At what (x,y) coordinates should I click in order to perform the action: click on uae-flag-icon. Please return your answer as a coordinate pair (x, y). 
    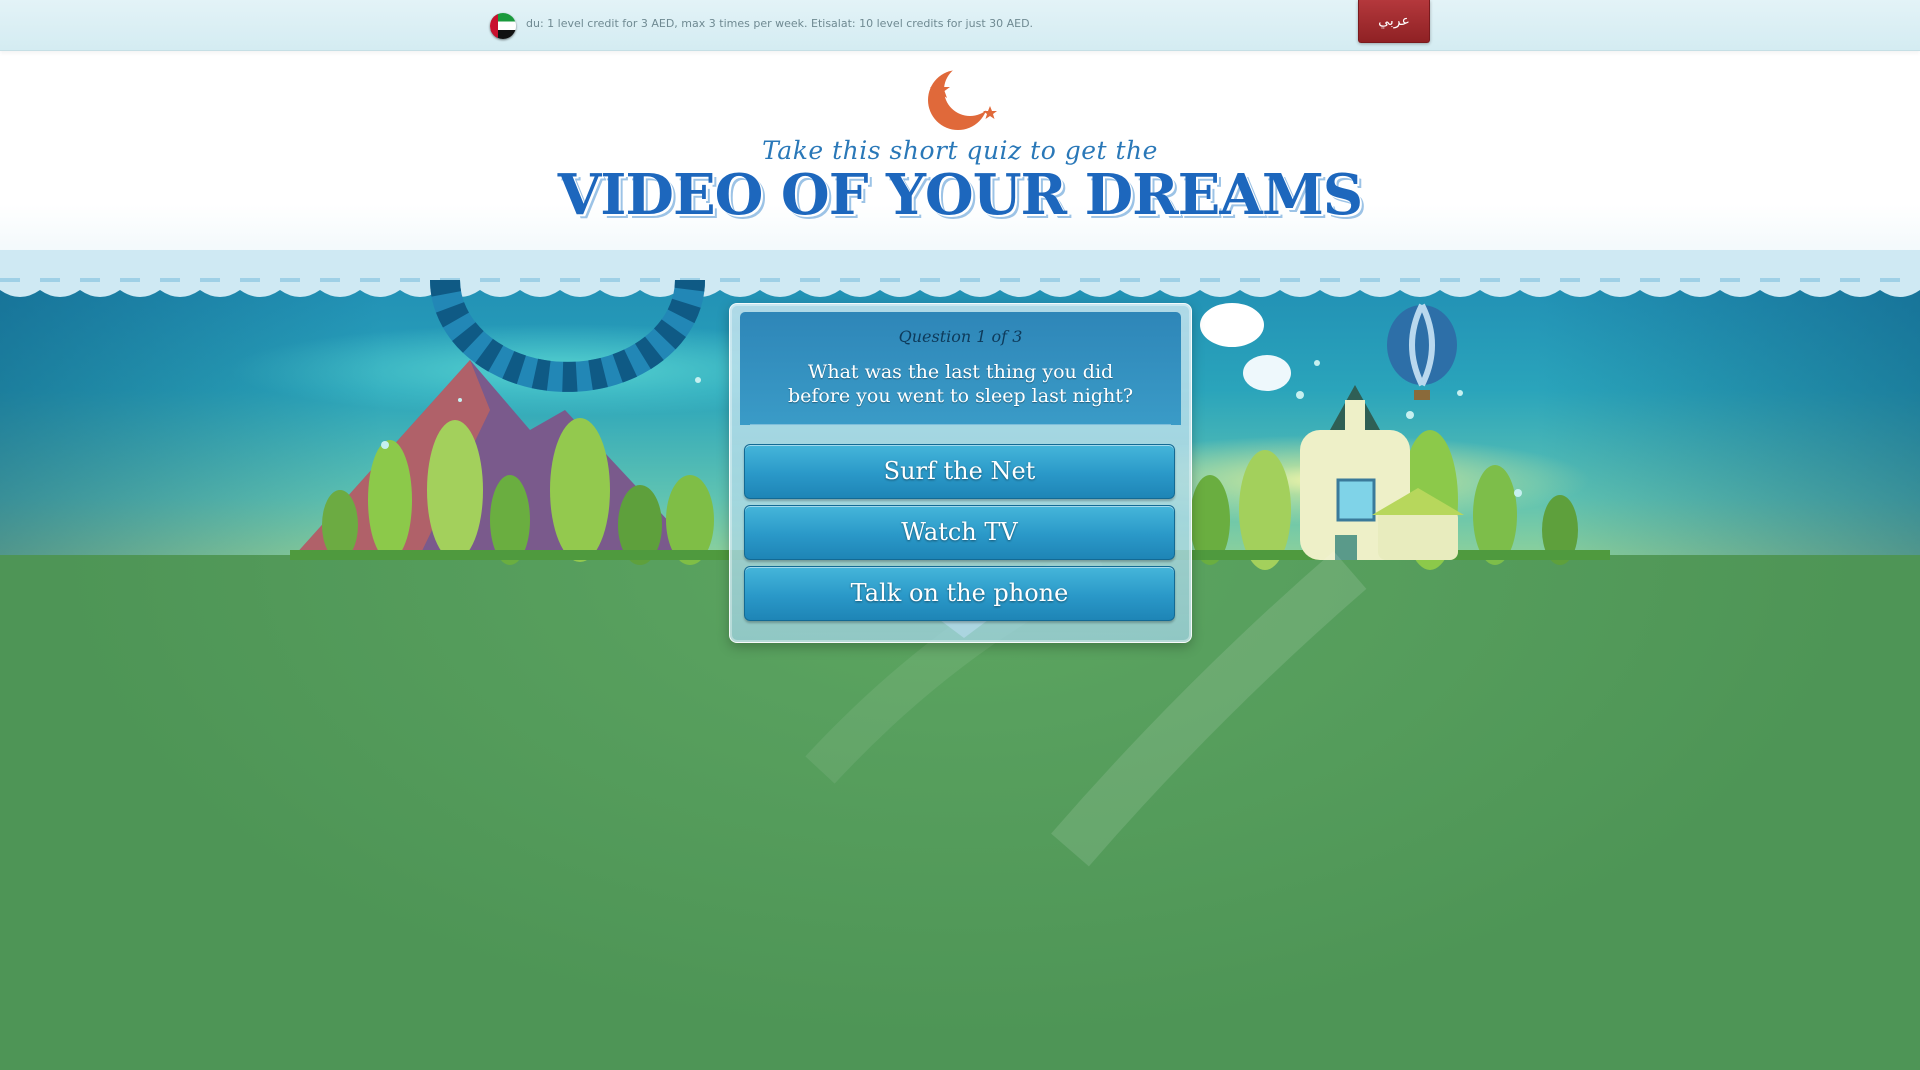
    Looking at the image, I should click on (503, 26).